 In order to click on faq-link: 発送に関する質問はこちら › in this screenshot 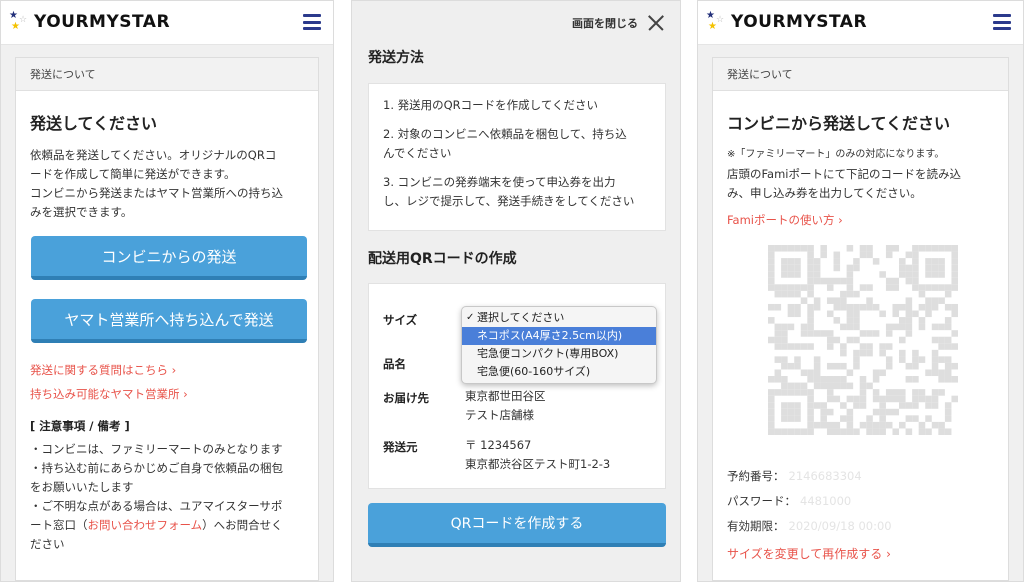, I will do `click(167, 370)`.